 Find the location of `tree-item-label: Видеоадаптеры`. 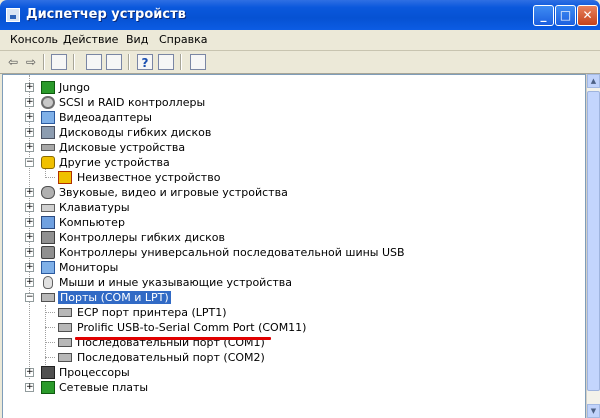

tree-item-label: Видеоадаптеры is located at coordinates (105, 117).